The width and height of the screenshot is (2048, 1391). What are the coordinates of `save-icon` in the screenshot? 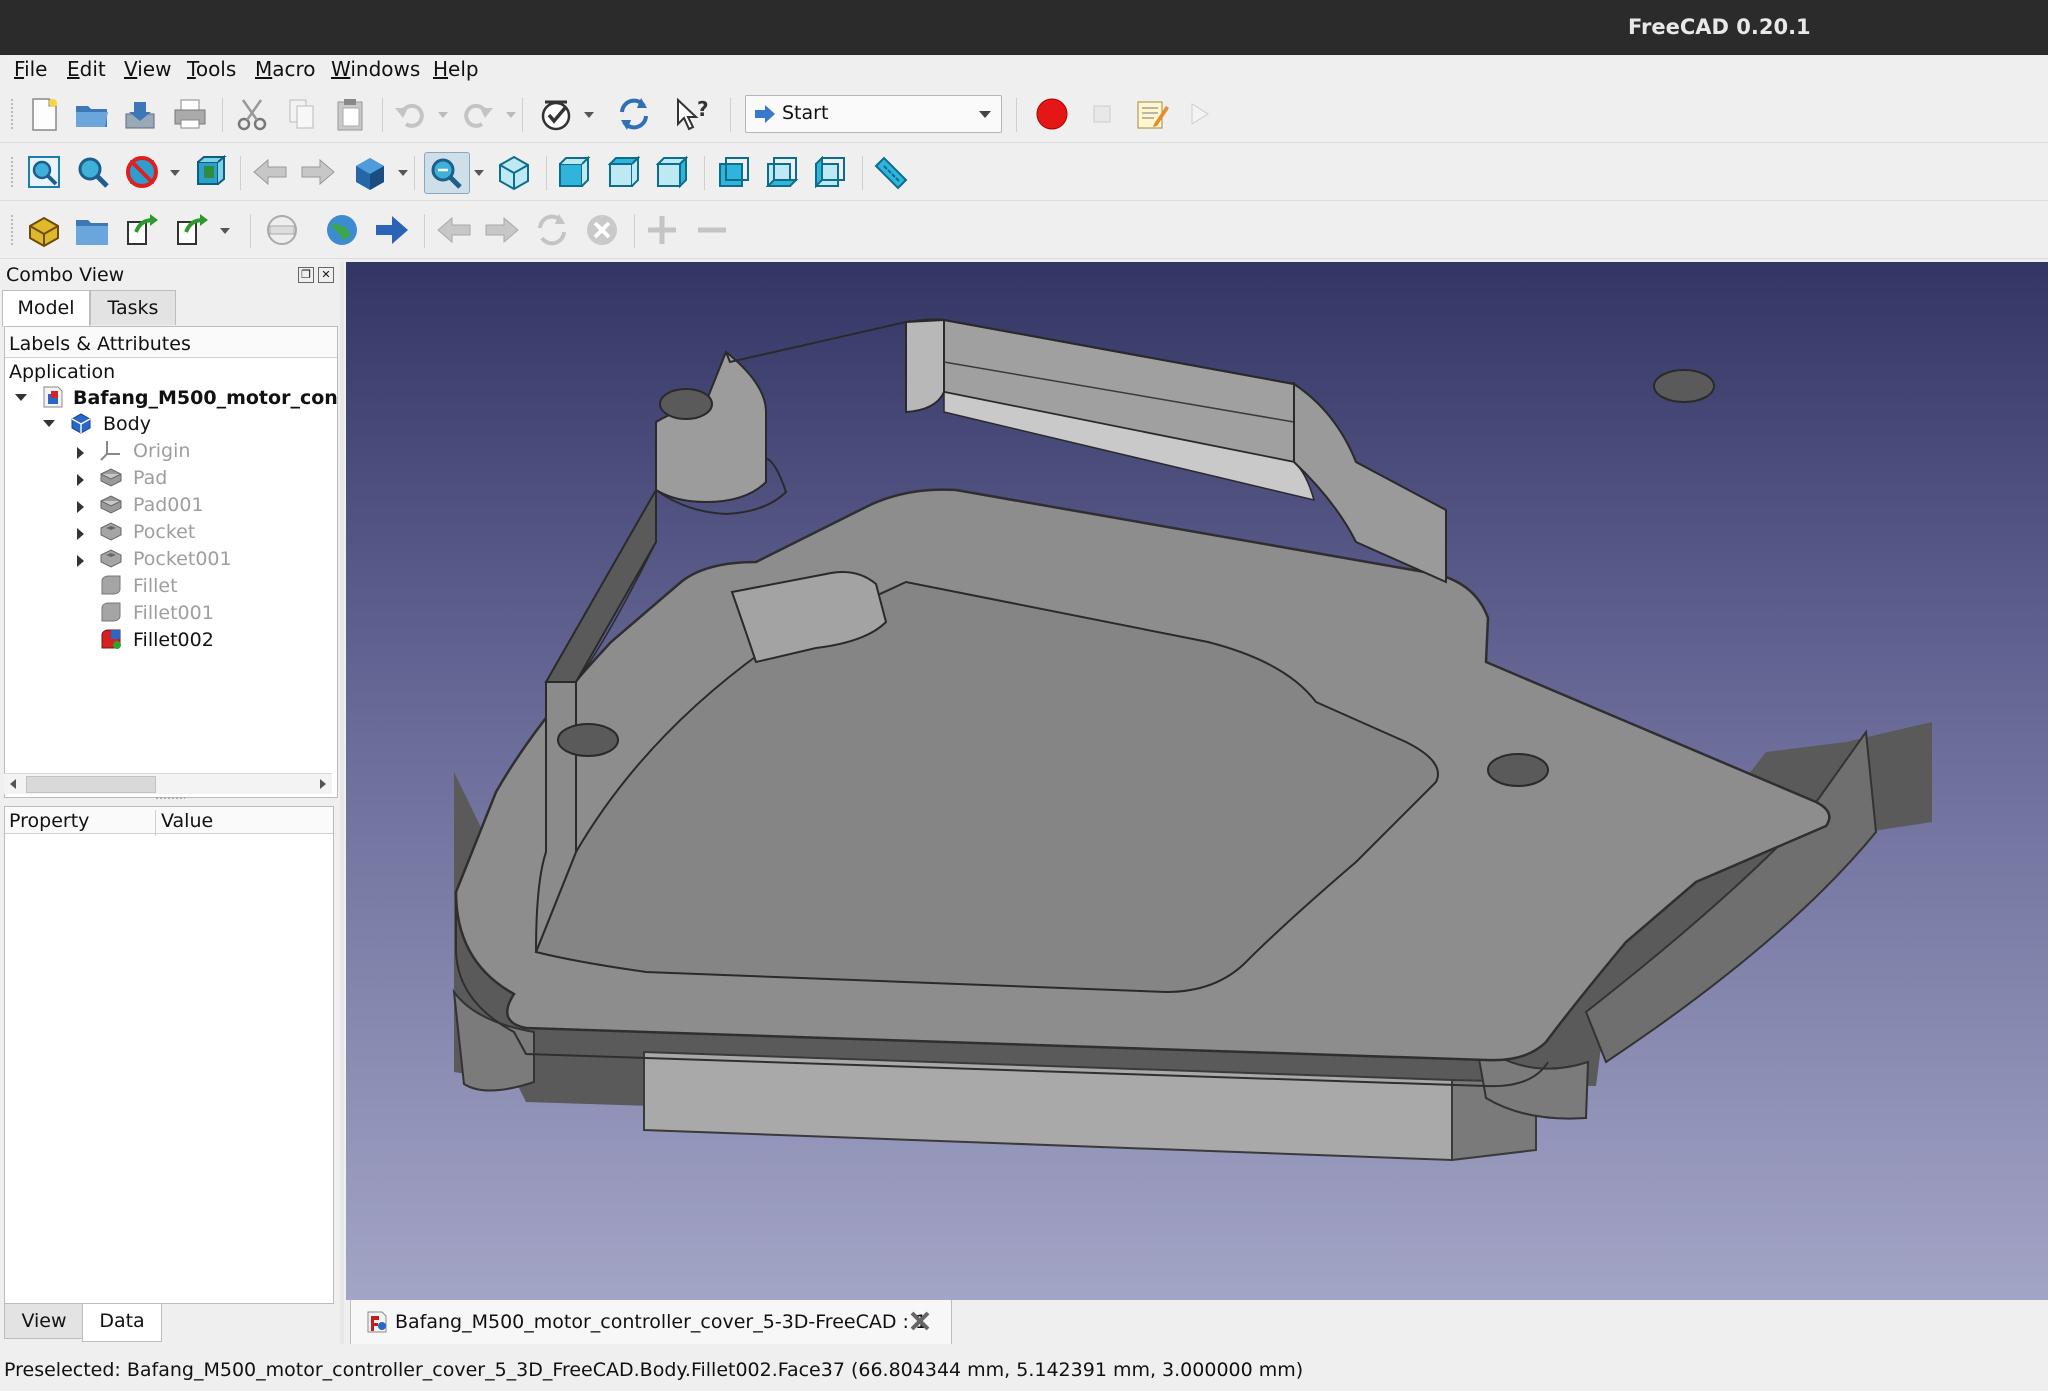 It's located at (140, 114).